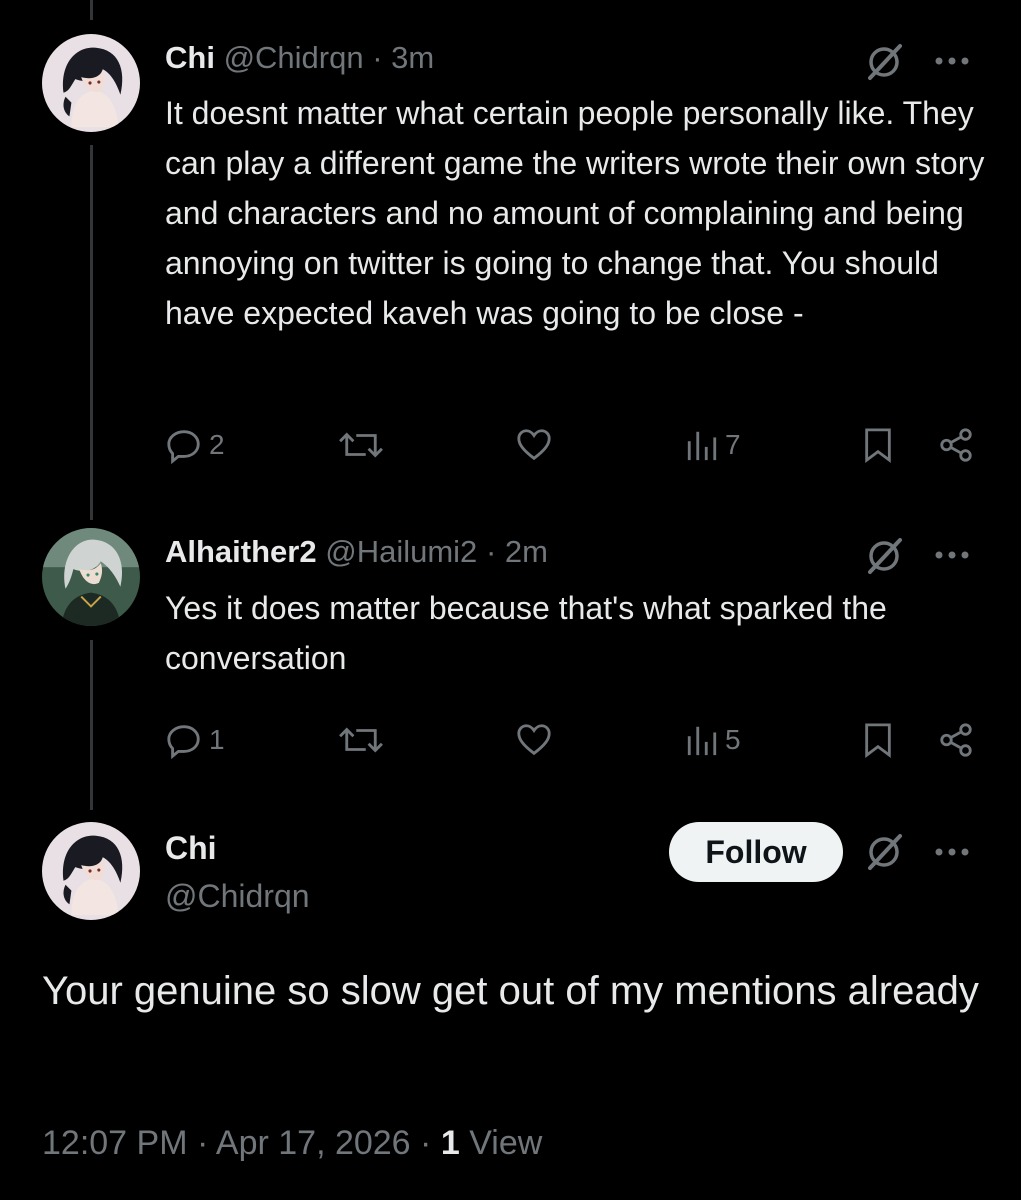 This screenshot has width=1021, height=1200. I want to click on thread-line-top, so click(91, 10).